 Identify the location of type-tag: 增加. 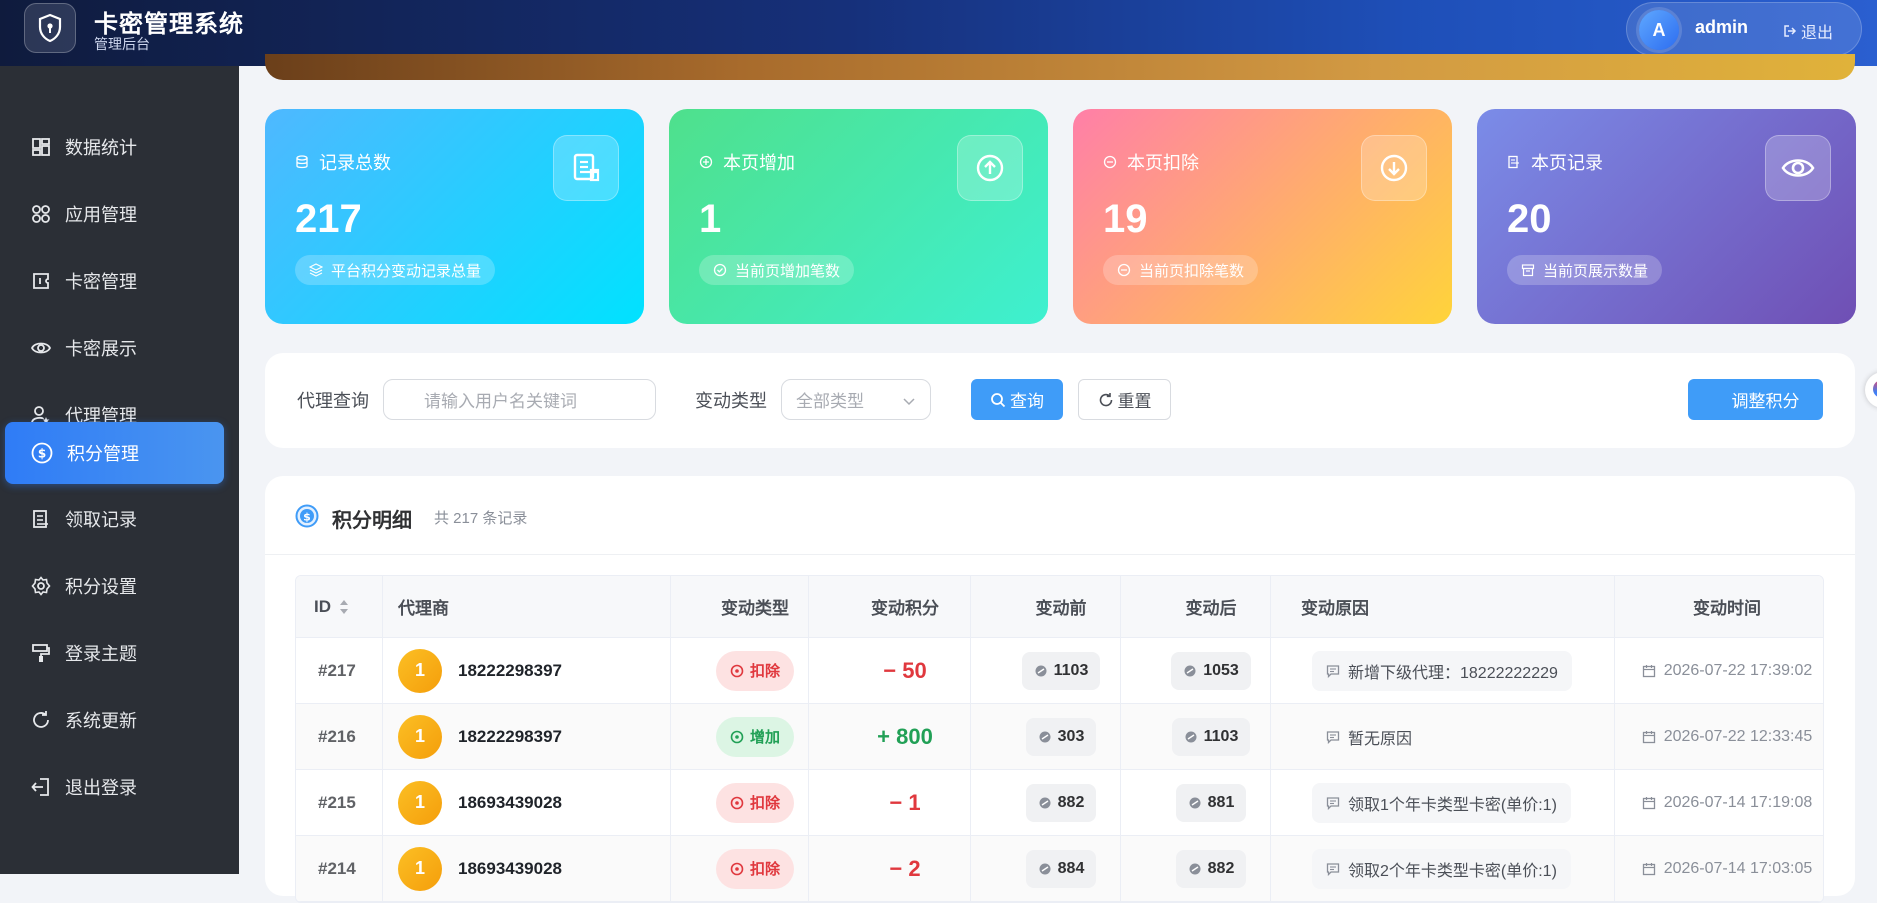
(754, 736).